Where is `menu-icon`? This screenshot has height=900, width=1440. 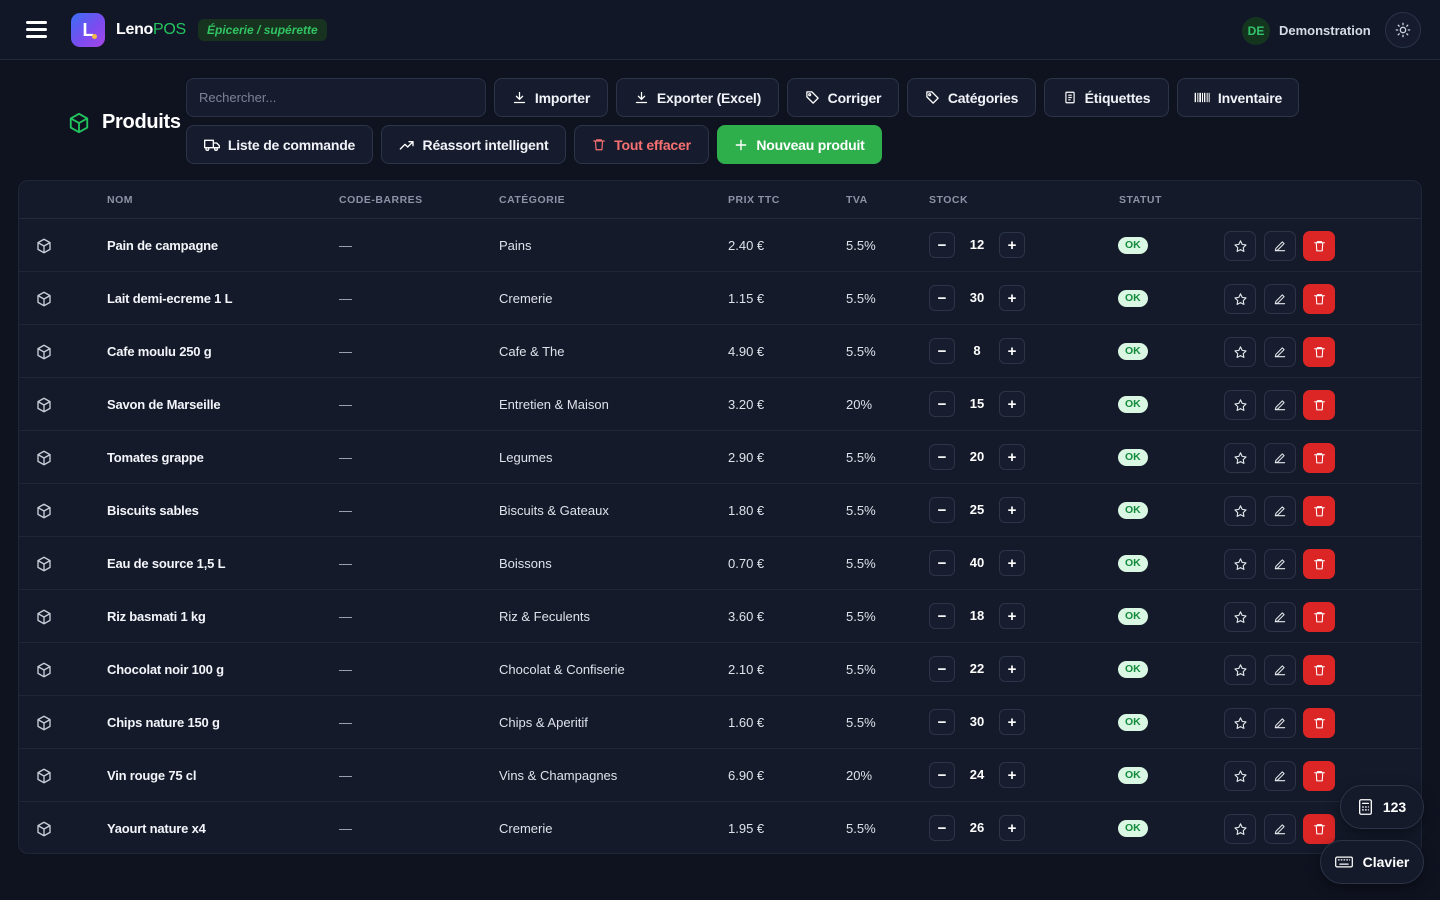
menu-icon is located at coordinates (37, 29).